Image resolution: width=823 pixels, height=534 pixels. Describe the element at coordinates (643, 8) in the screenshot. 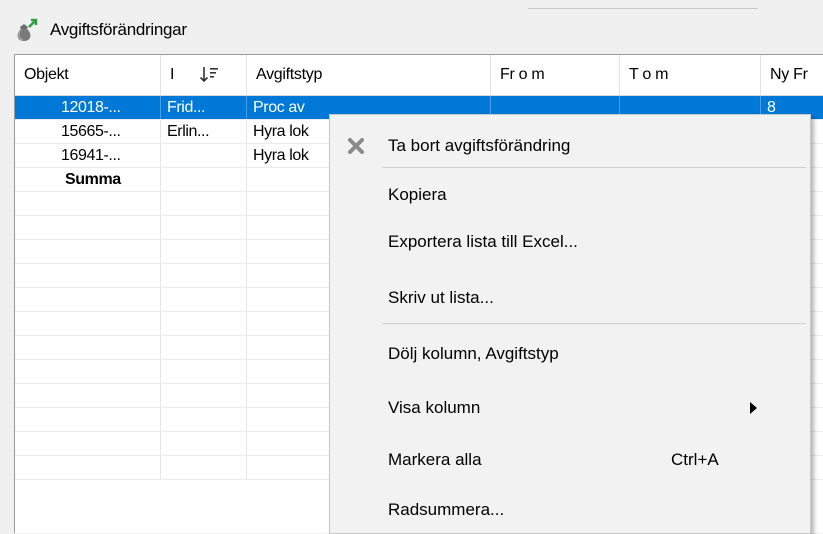

I see `top-divider` at that location.